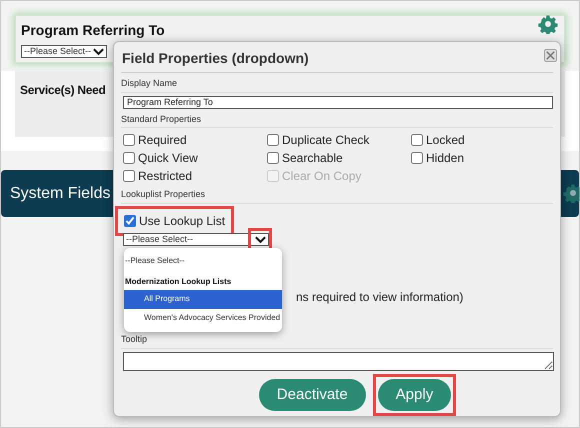 This screenshot has height=428, width=580. Describe the element at coordinates (60, 194) in the screenshot. I see `section-title: System Fields` at that location.